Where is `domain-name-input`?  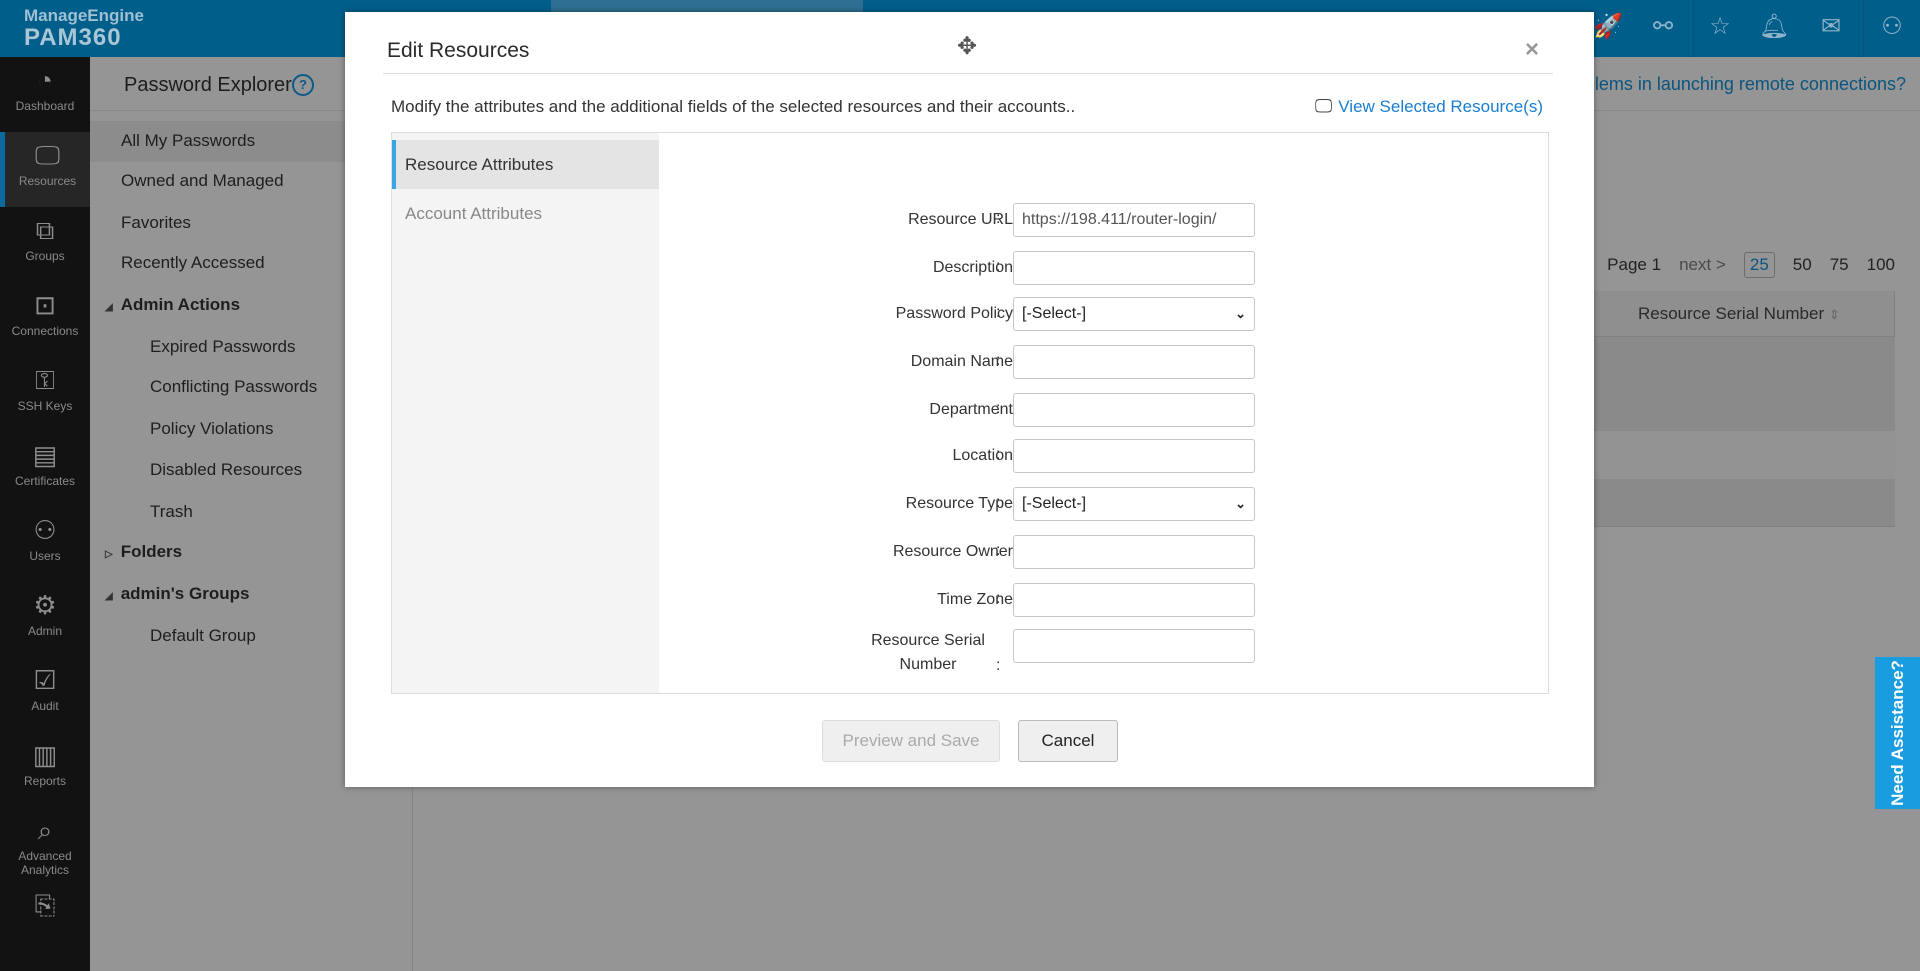
domain-name-input is located at coordinates (1134, 362).